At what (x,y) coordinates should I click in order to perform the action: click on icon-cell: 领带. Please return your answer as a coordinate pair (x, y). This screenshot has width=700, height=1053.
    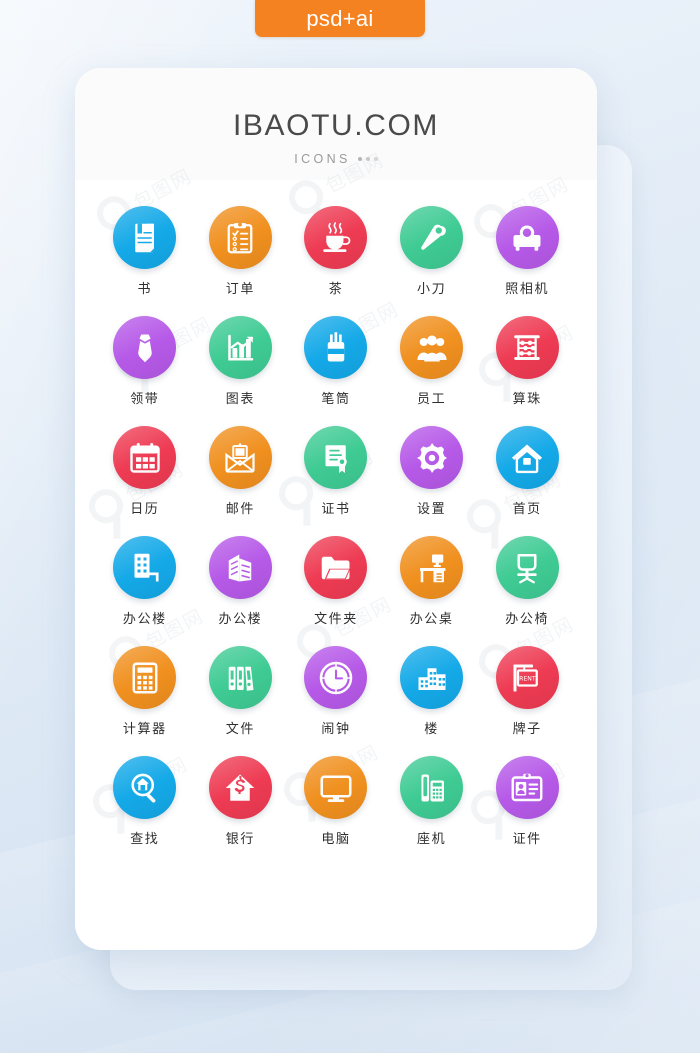
    Looking at the image, I should click on (145, 361).